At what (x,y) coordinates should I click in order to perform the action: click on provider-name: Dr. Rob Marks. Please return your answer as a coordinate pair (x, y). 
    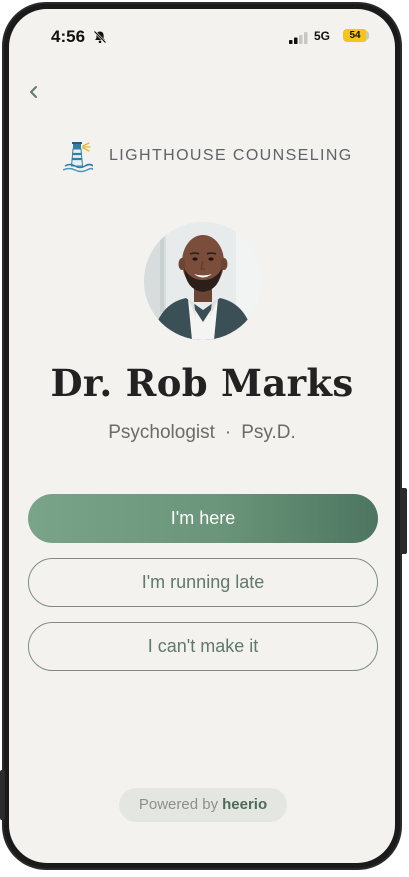
    Looking at the image, I should click on (202, 383).